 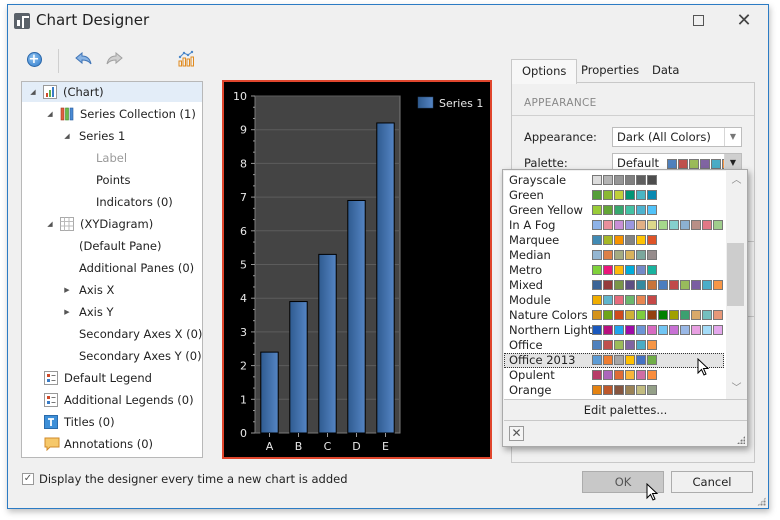 I want to click on undo-icon, so click(x=83, y=58).